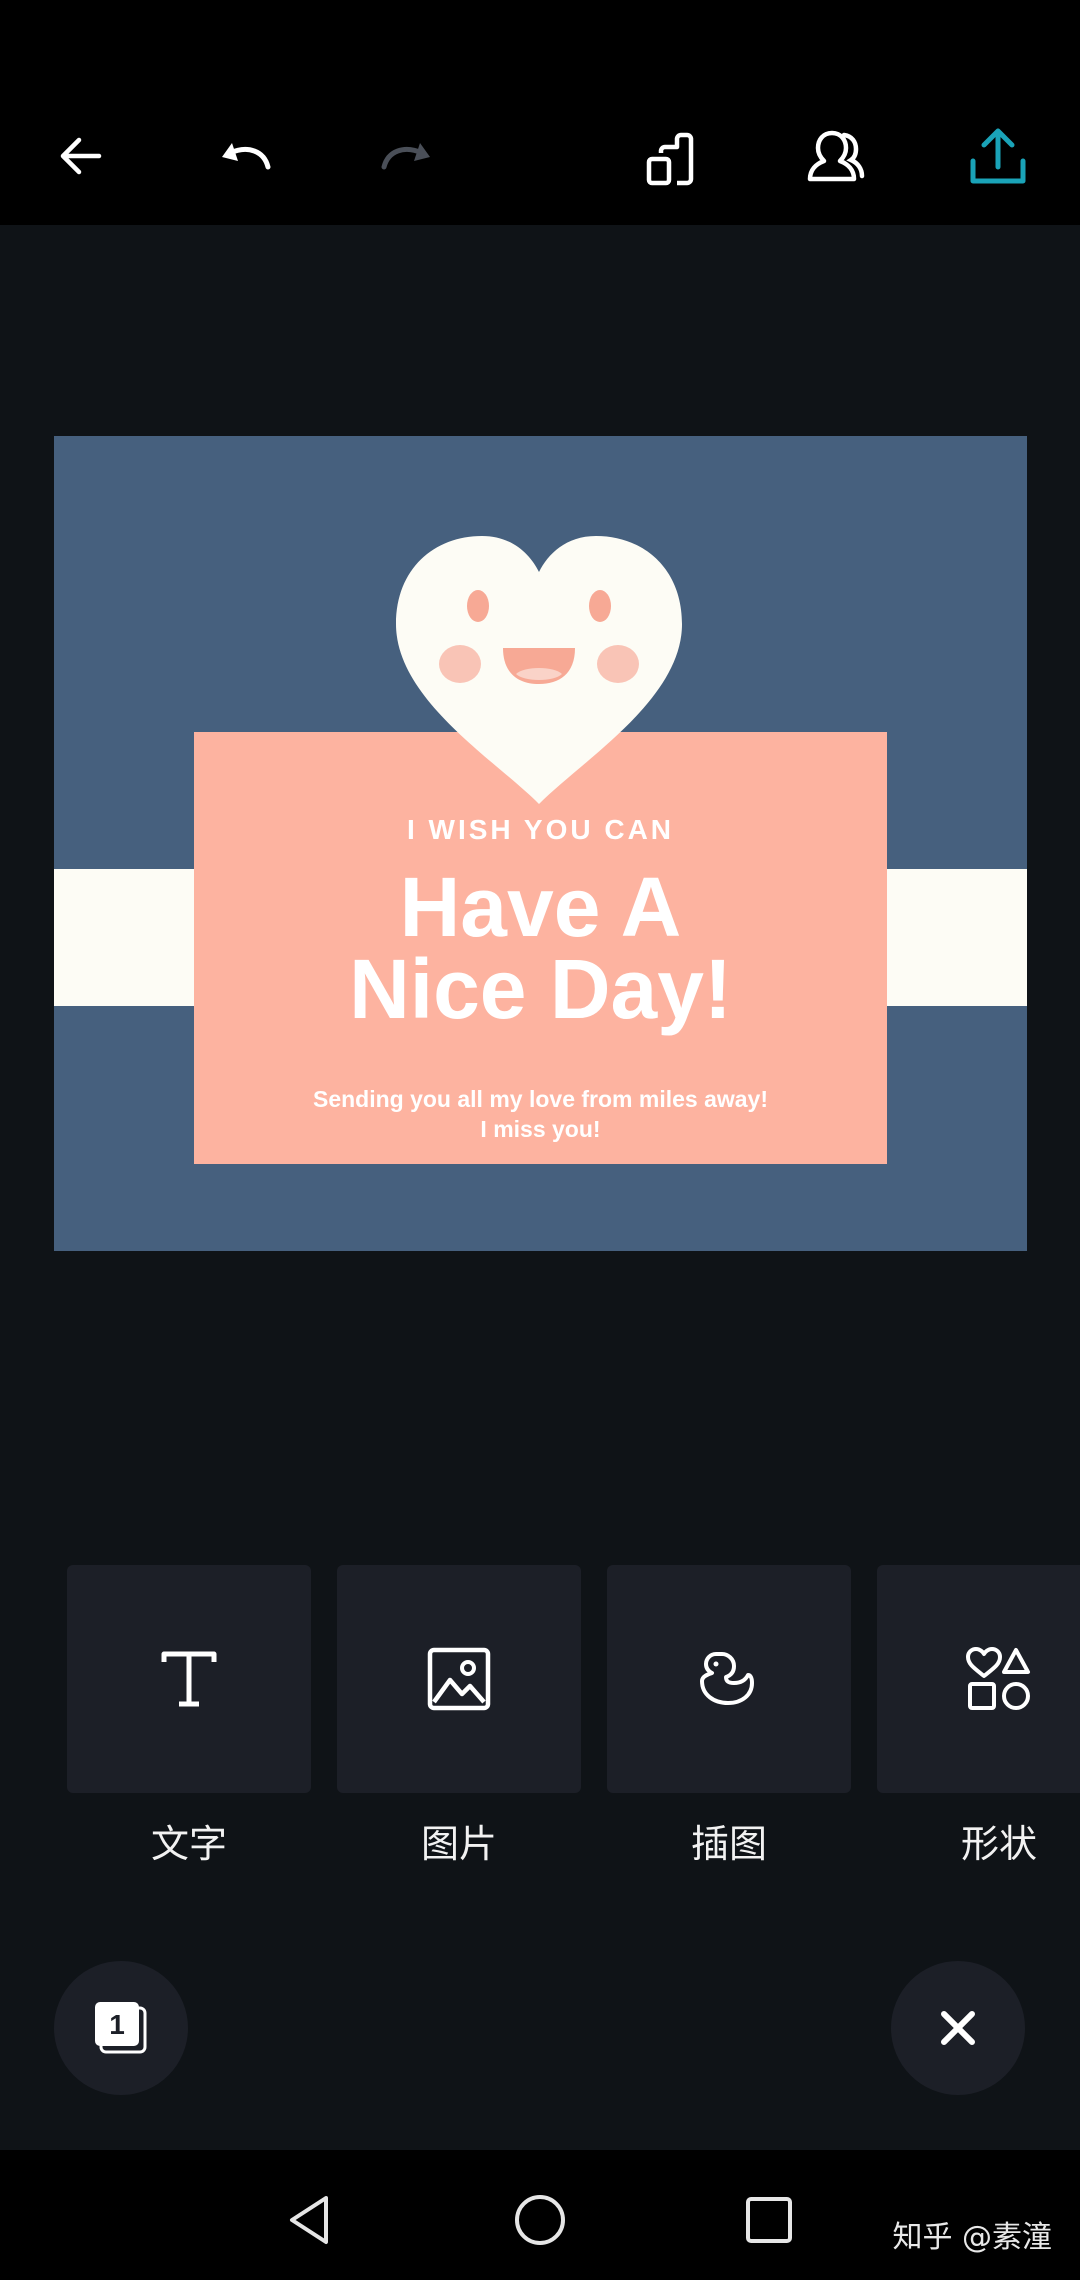  Describe the element at coordinates (728, 1844) in the screenshot. I see `tool-illustration-label: 插图` at that location.